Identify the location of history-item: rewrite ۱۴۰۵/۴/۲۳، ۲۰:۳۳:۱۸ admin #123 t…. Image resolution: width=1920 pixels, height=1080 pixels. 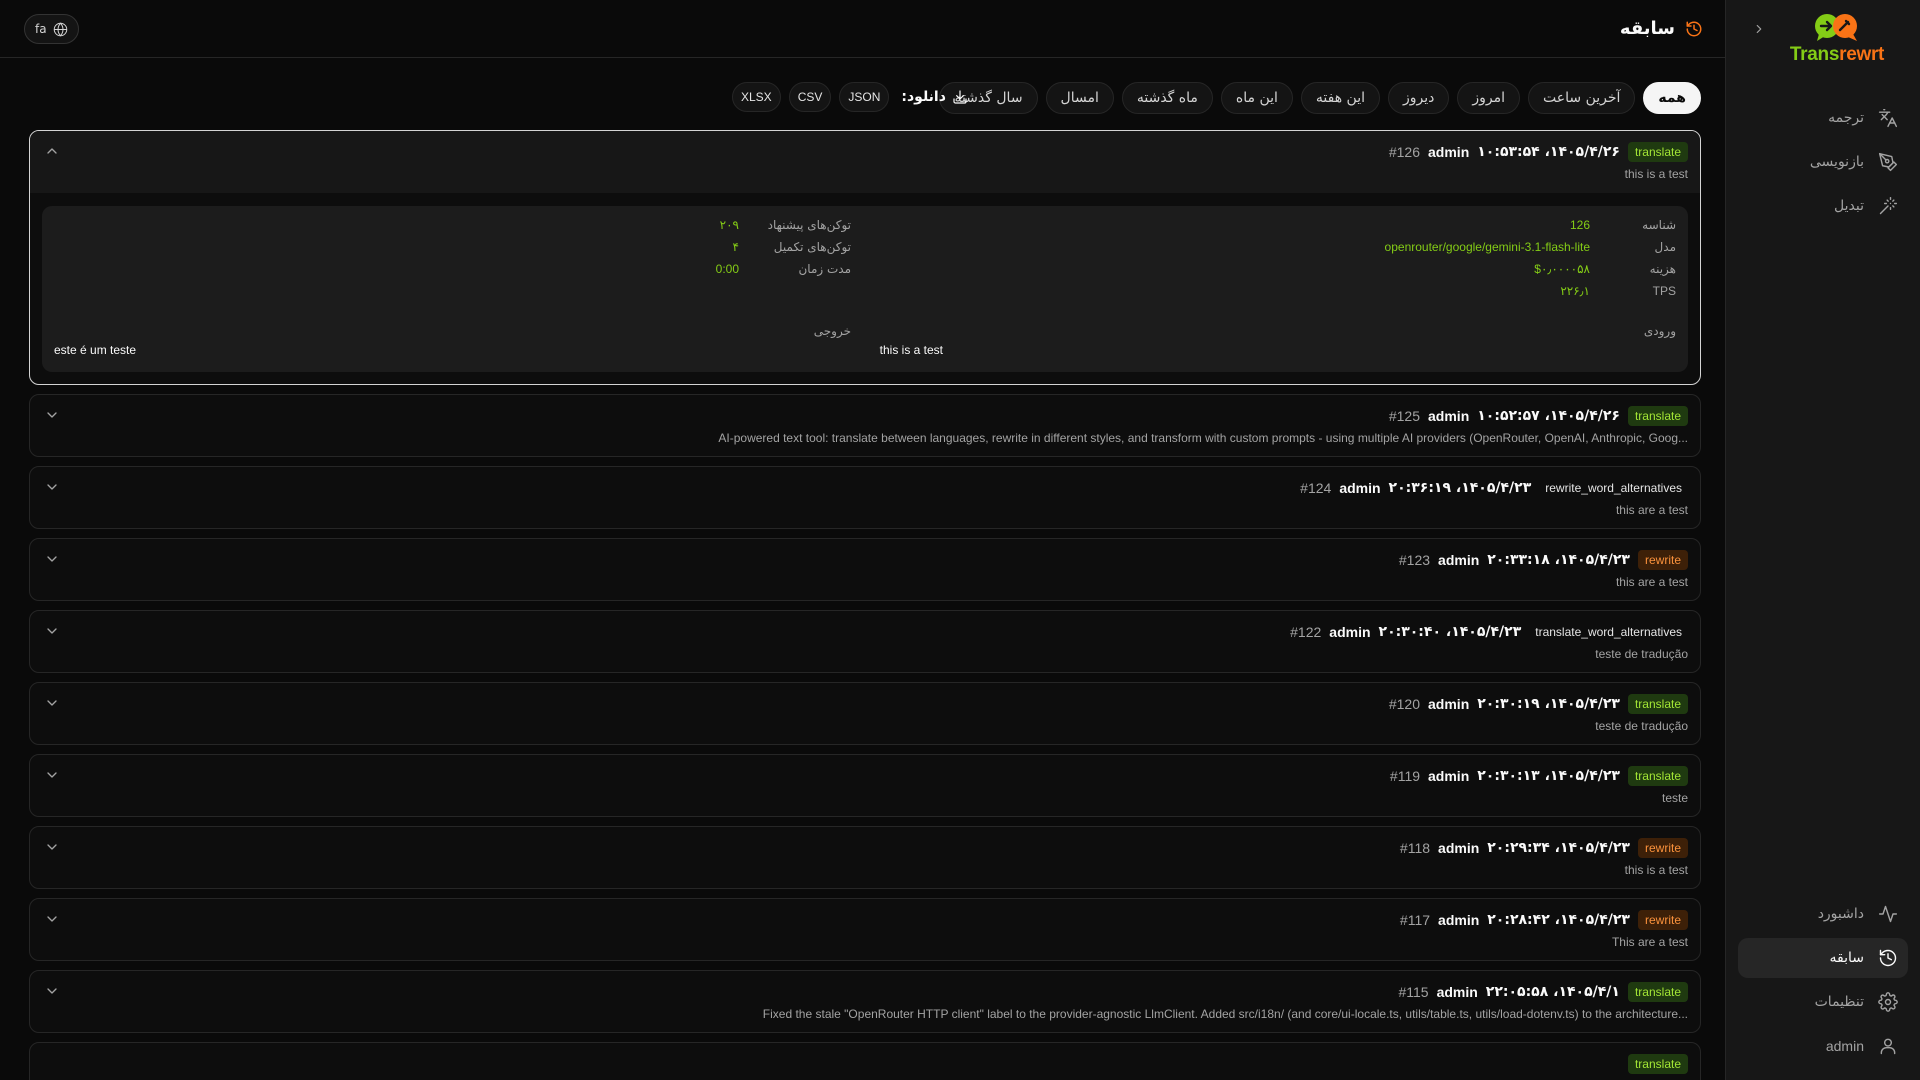
(865, 569).